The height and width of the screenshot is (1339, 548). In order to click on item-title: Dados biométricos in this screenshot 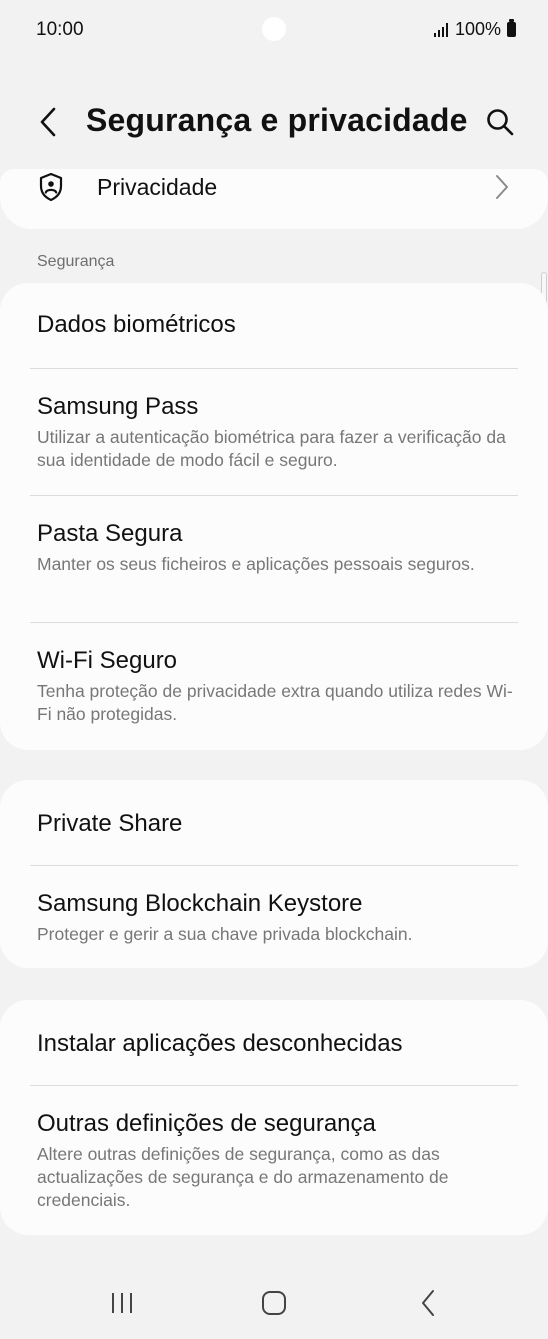, I will do `click(136, 324)`.